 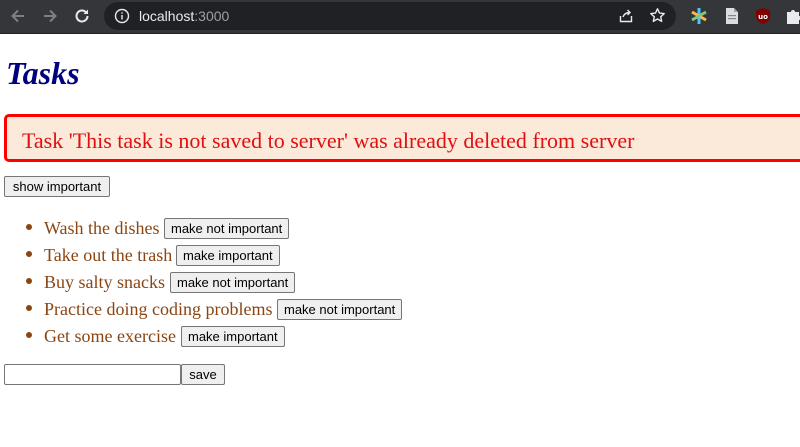 I want to click on star-icon, so click(x=657, y=15).